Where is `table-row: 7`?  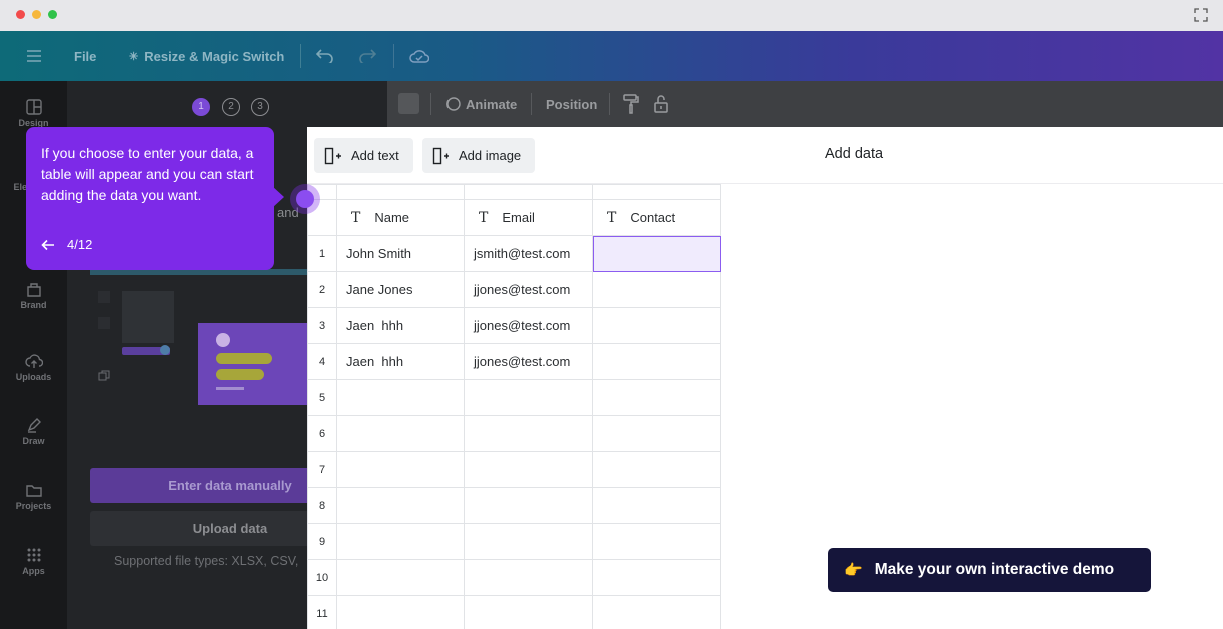 table-row: 7 is located at coordinates (514, 470).